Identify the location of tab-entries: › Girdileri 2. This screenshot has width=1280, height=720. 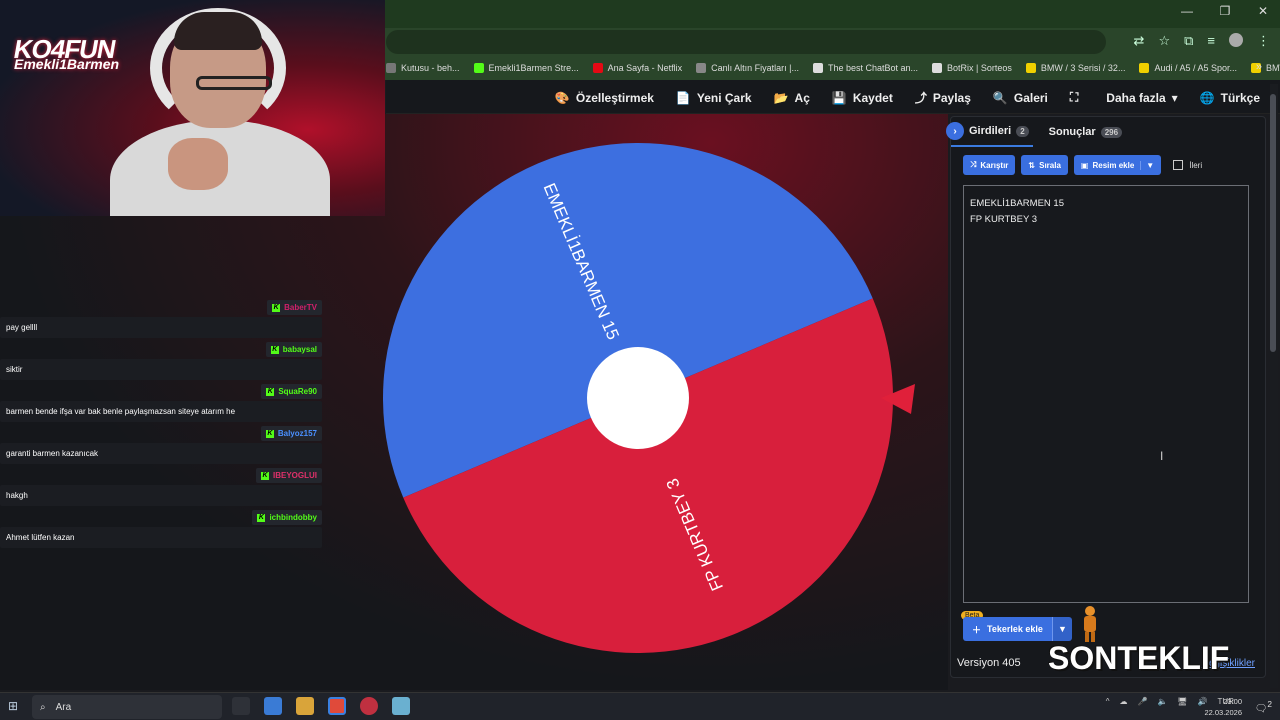
(989, 132).